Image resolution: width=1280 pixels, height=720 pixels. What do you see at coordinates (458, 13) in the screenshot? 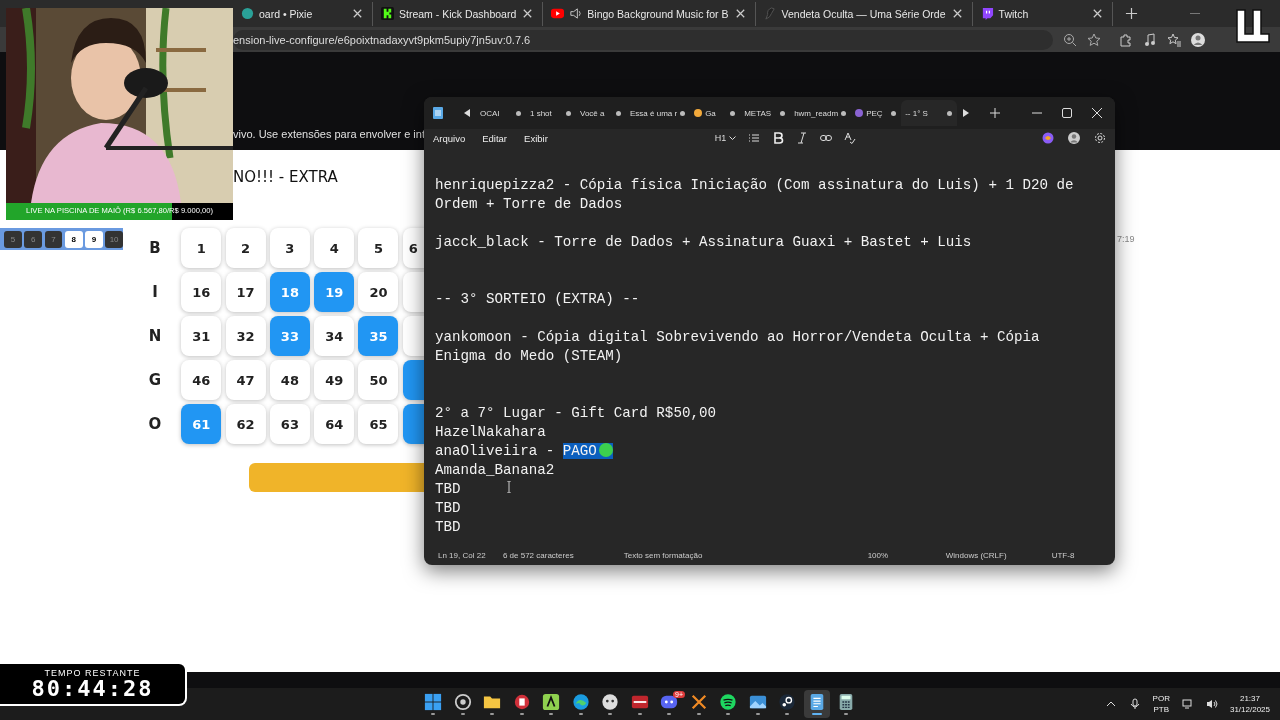
I see `browser-tab: Stream - Kick Dashboard` at bounding box center [458, 13].